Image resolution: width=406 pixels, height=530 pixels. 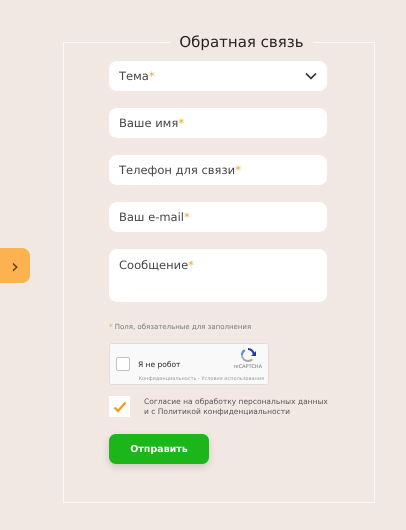 What do you see at coordinates (218, 123) in the screenshot?
I see `input-field: Ваше имя*` at bounding box center [218, 123].